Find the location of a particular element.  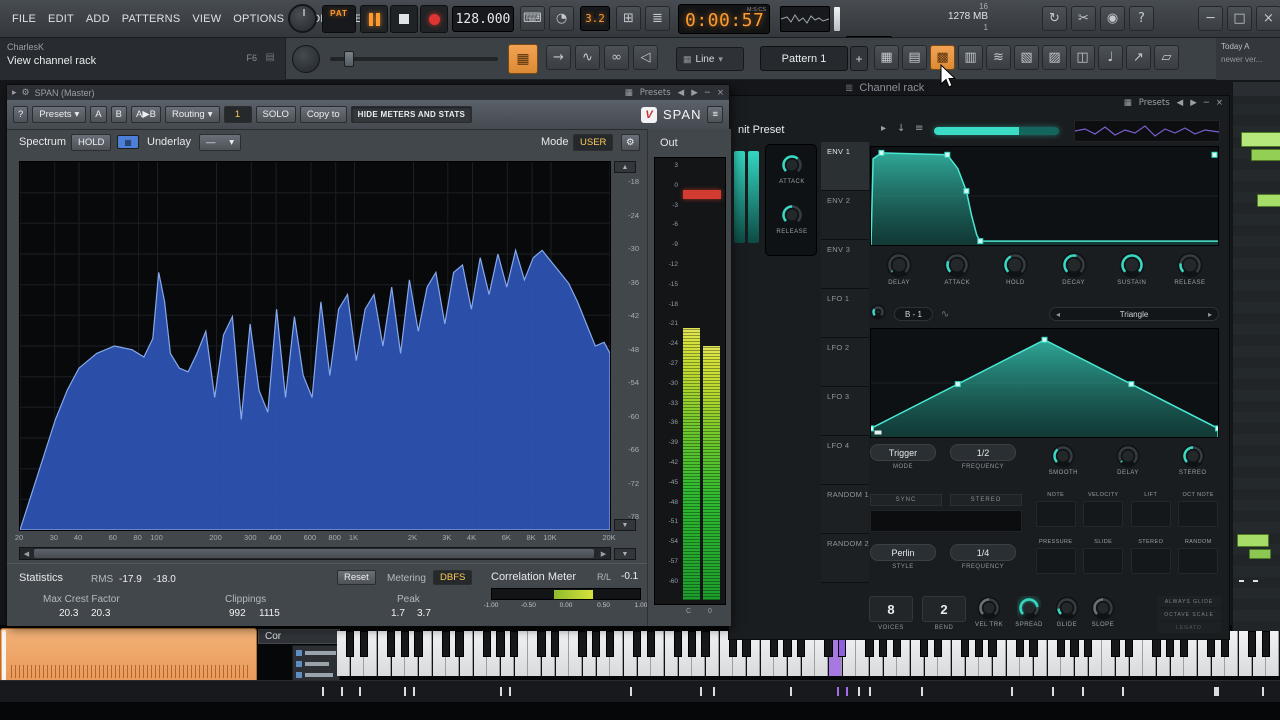

step-edit-icon: ⊞ is located at coordinates (628, 18).